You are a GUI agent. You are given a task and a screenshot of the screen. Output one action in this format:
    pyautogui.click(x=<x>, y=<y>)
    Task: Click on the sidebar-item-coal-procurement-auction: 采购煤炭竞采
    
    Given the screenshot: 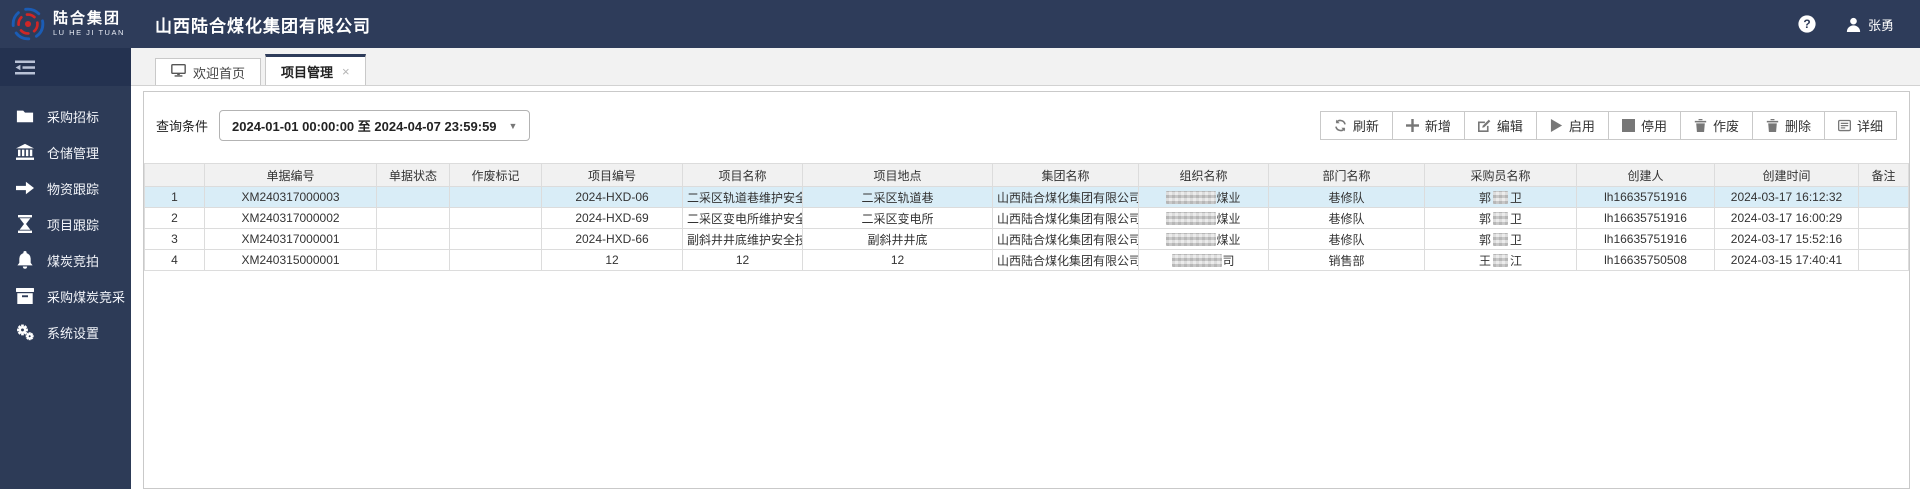 What is the action you would take?
    pyautogui.click(x=65, y=296)
    